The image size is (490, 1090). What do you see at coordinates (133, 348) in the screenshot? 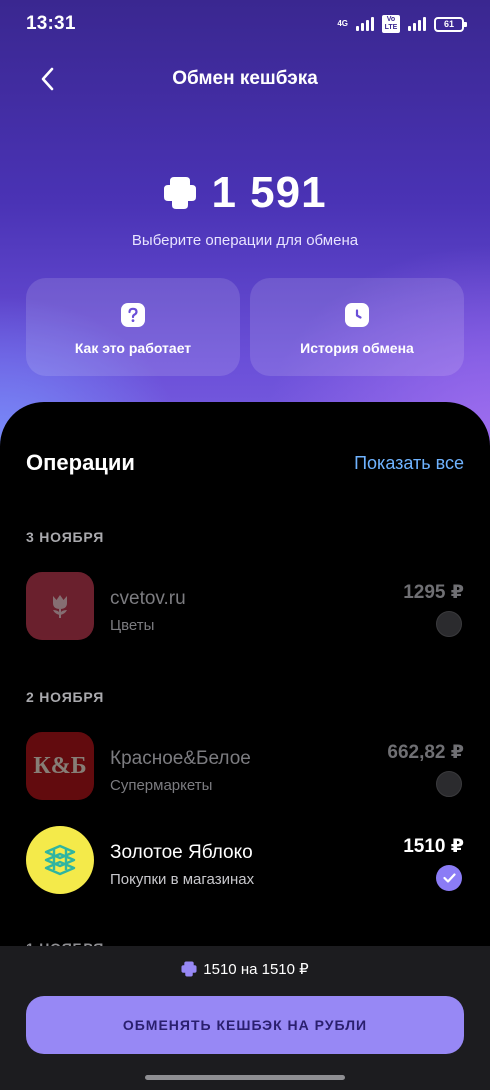
I see `how-it-works-label: Как это работает` at bounding box center [133, 348].